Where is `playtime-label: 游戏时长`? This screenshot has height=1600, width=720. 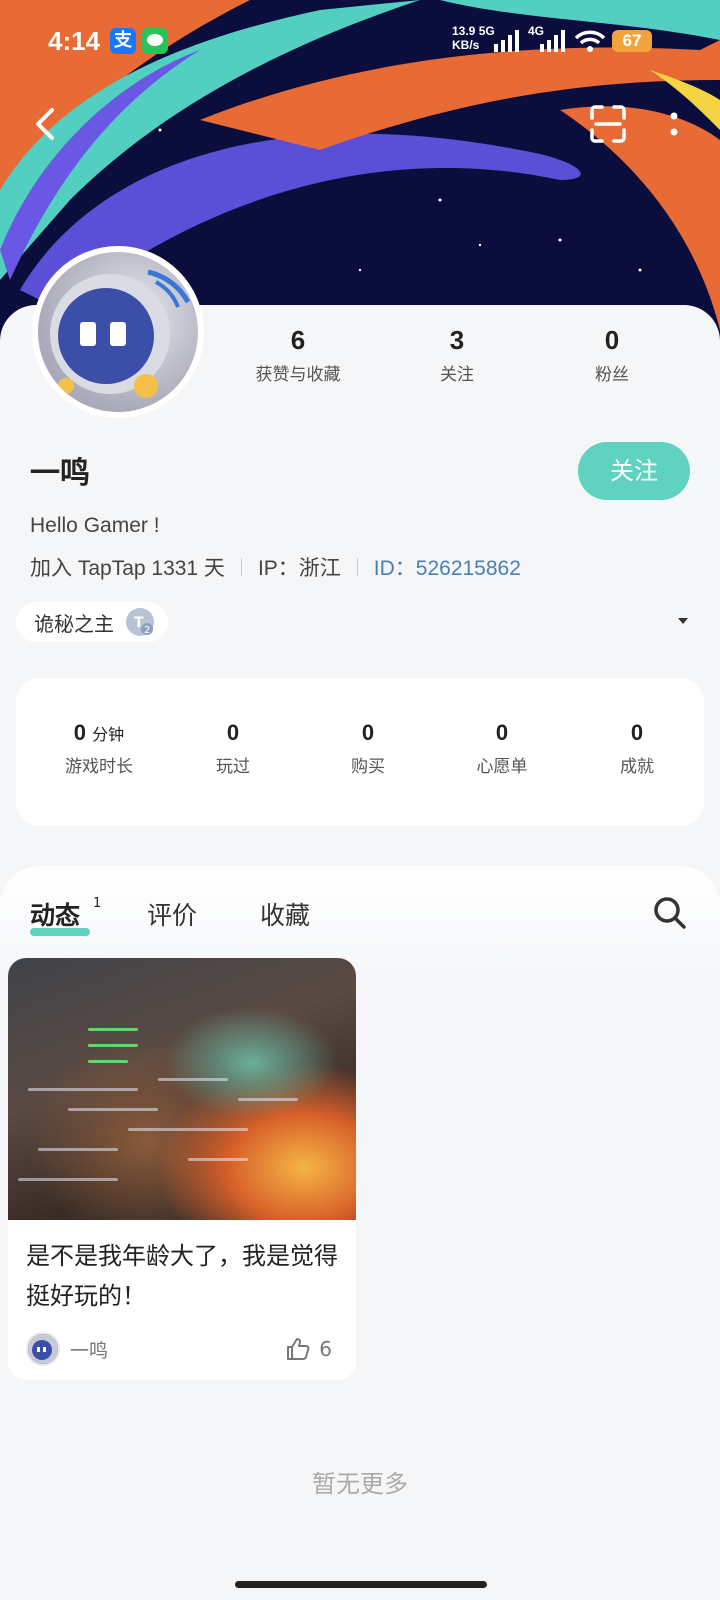 playtime-label: 游戏时长 is located at coordinates (99, 767).